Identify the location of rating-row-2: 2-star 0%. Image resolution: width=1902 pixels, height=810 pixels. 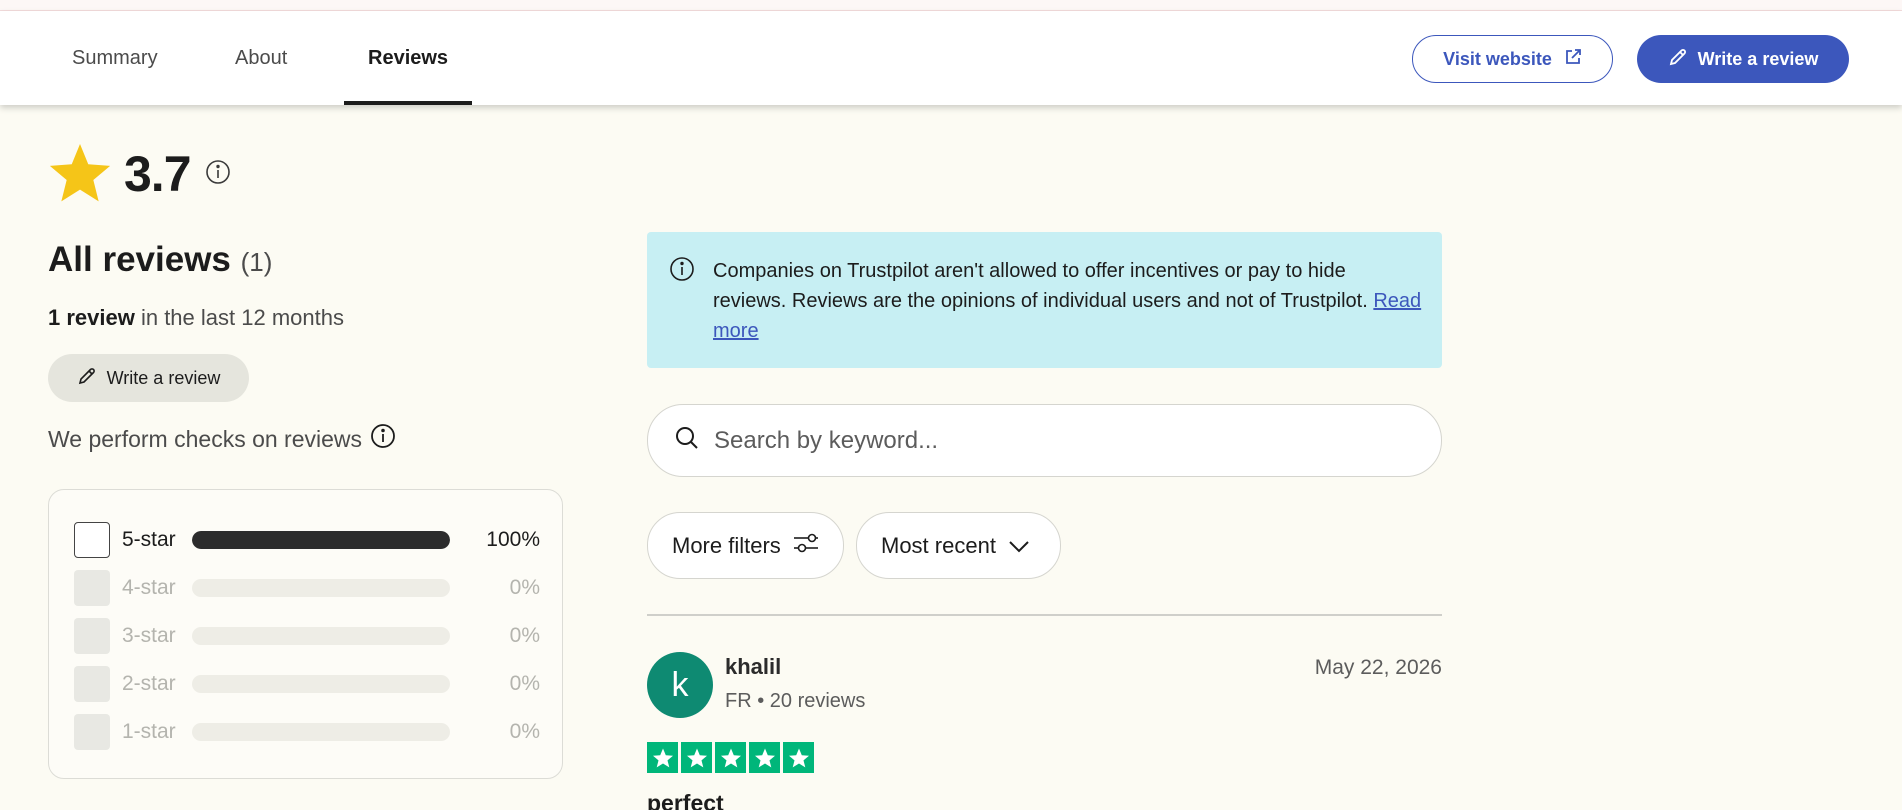
(307, 684).